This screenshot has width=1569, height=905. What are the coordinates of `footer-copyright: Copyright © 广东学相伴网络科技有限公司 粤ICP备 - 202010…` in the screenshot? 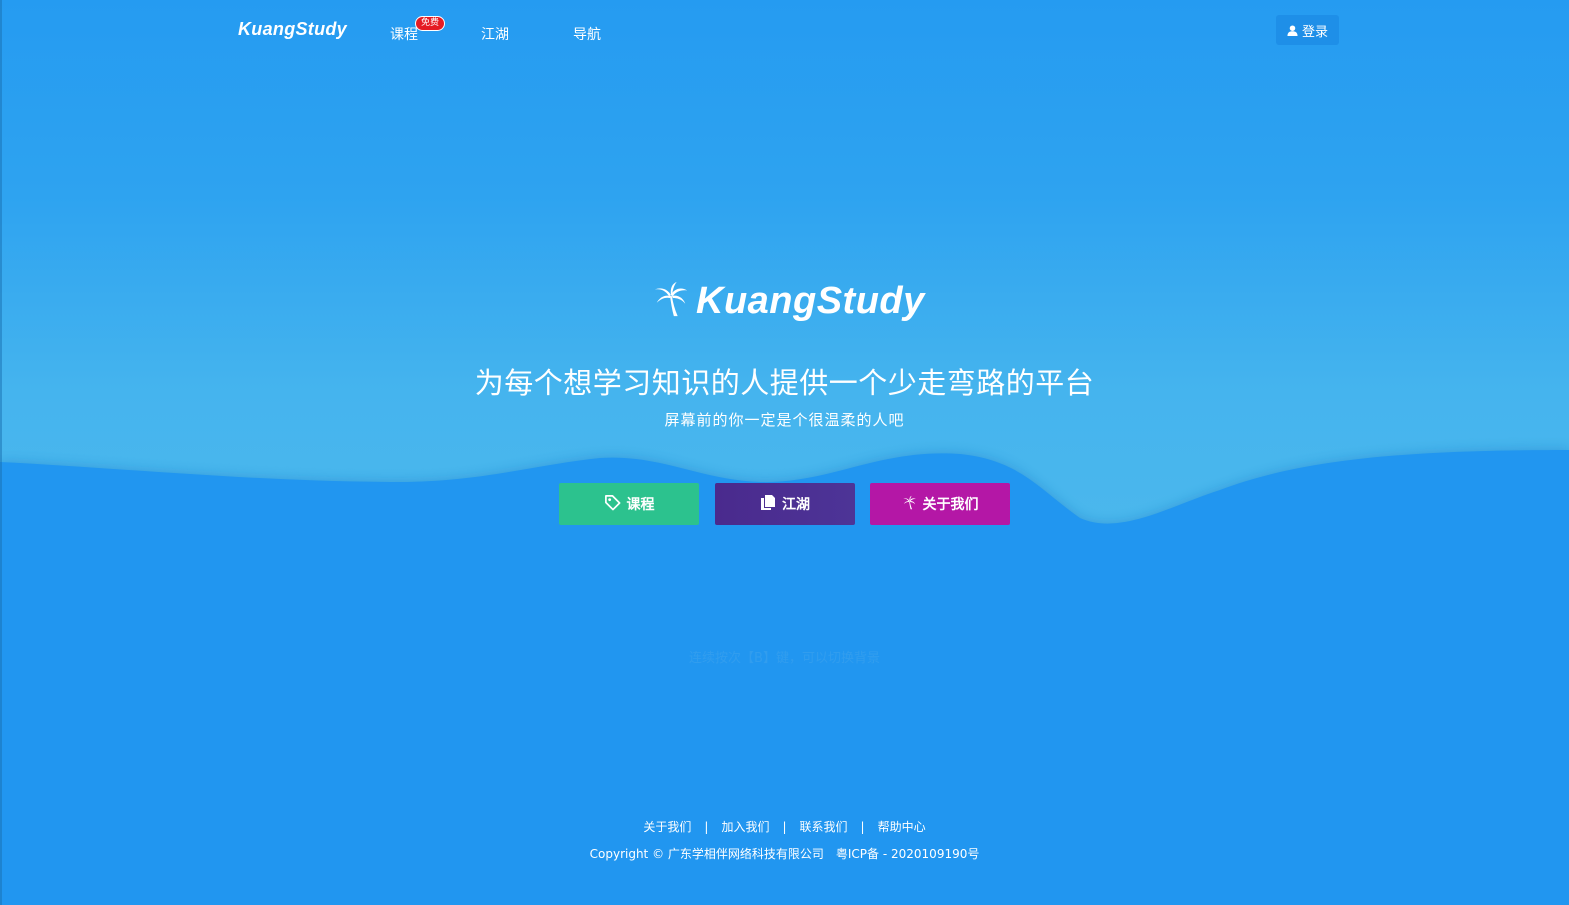 It's located at (784, 853).